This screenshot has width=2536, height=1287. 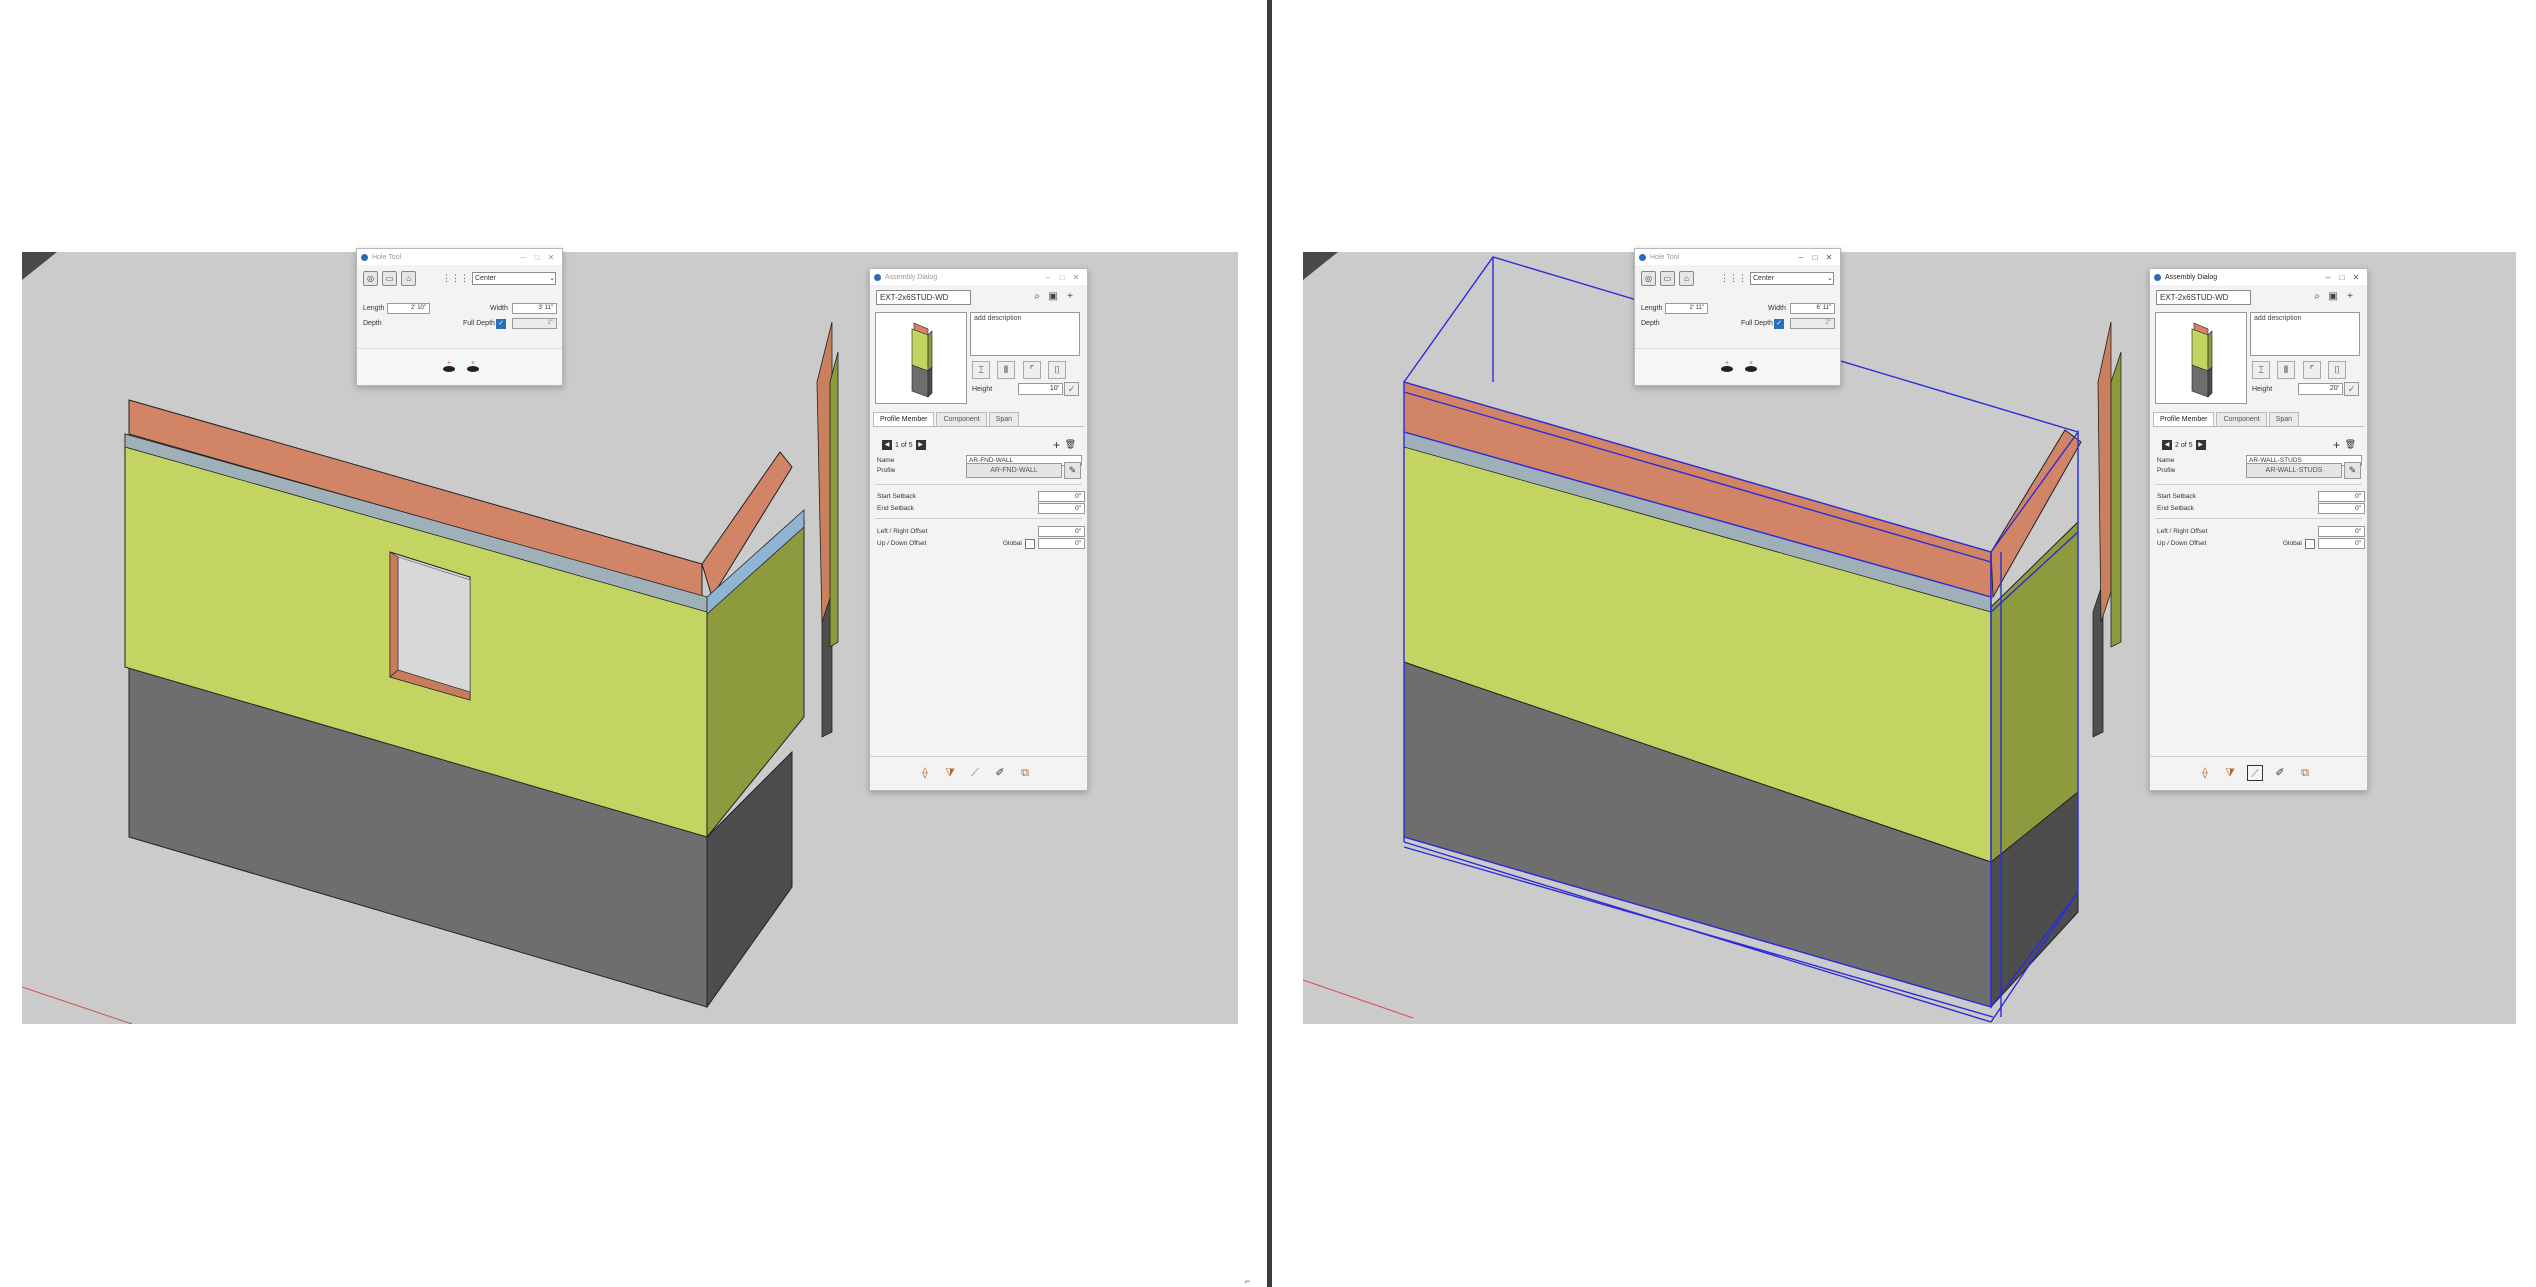 What do you see at coordinates (1040, 389) in the screenshot?
I see `height-input: 10'` at bounding box center [1040, 389].